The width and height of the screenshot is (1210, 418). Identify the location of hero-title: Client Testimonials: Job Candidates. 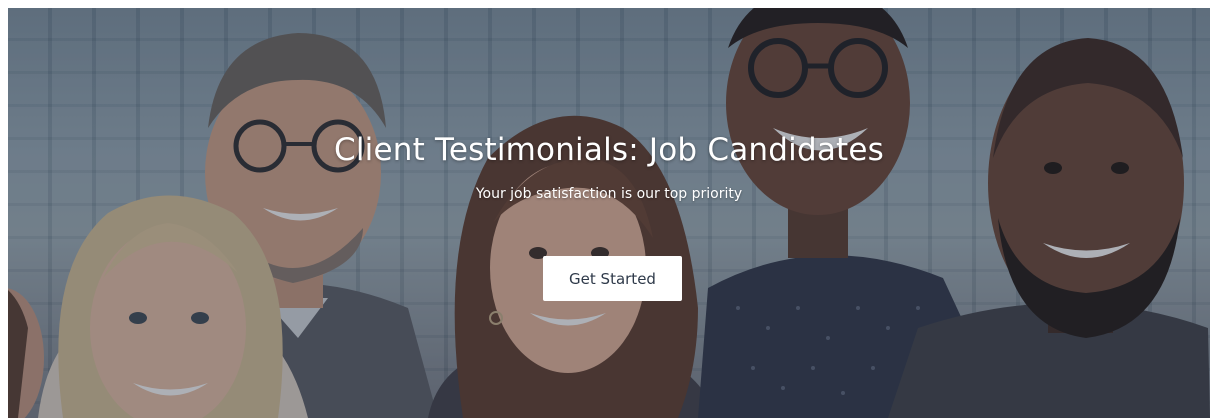
(608, 150).